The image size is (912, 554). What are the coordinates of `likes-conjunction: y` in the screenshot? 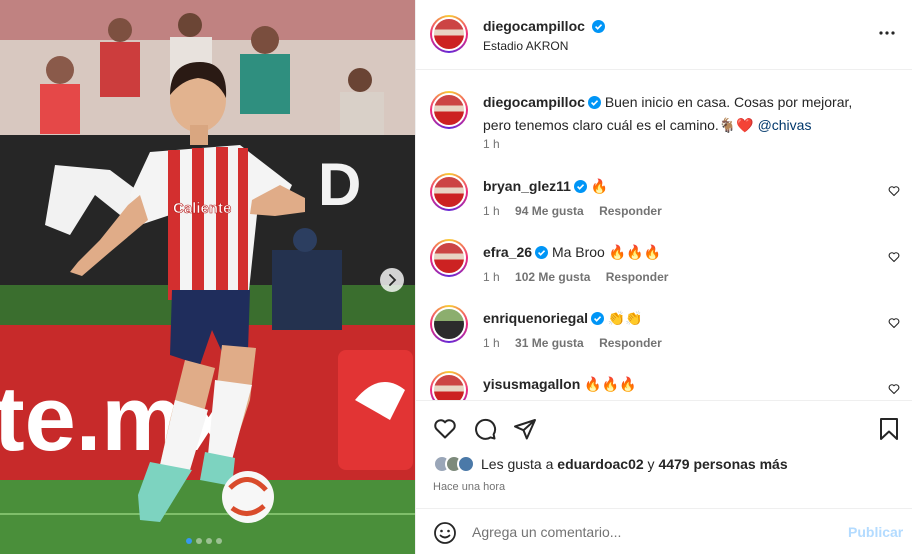 It's located at (651, 464).